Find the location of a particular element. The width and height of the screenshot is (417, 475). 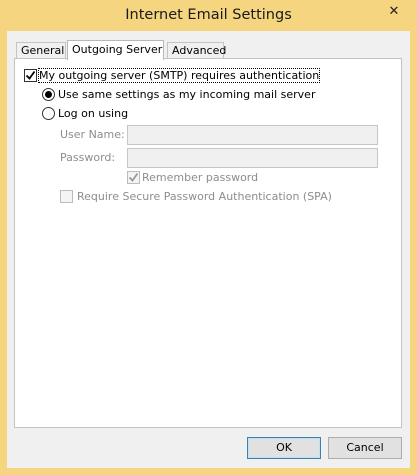

requires-auth-checkbox is located at coordinates (30, 75).